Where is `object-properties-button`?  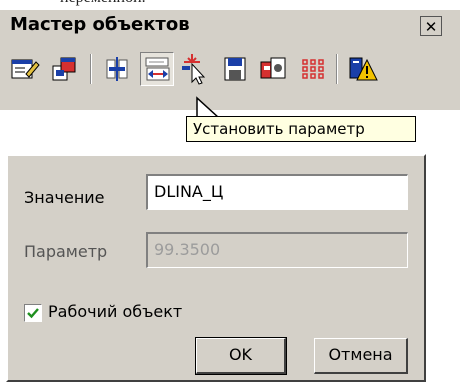
object-properties-button is located at coordinates (65, 69).